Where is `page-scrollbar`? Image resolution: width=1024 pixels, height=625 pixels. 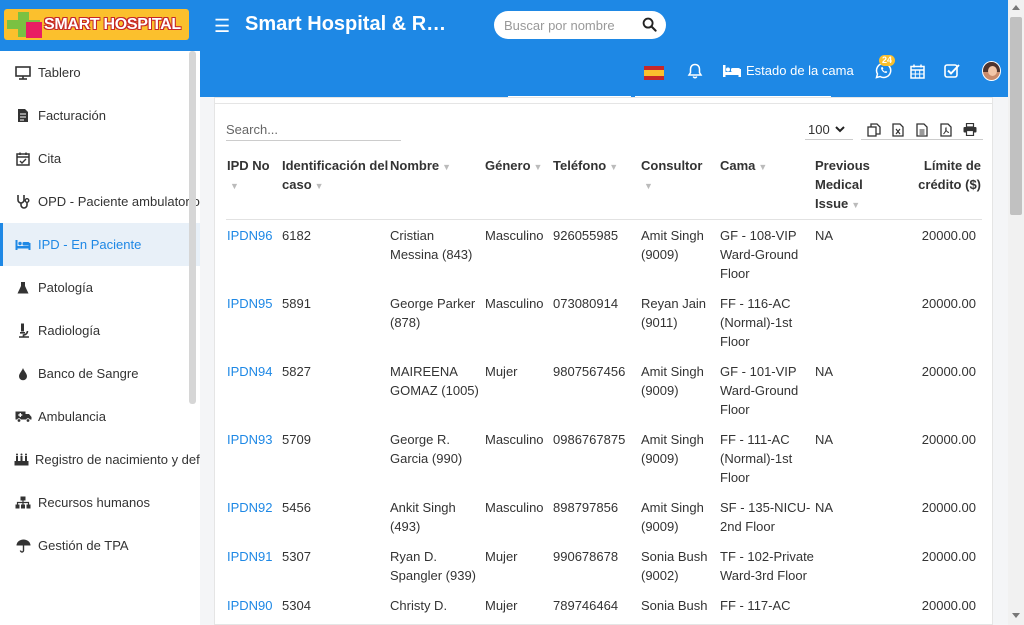 page-scrollbar is located at coordinates (1016, 312).